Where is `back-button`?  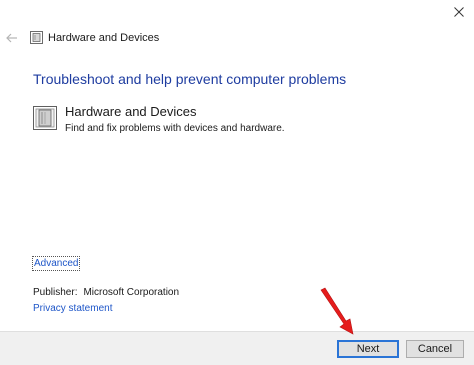
back-button is located at coordinates (12, 38).